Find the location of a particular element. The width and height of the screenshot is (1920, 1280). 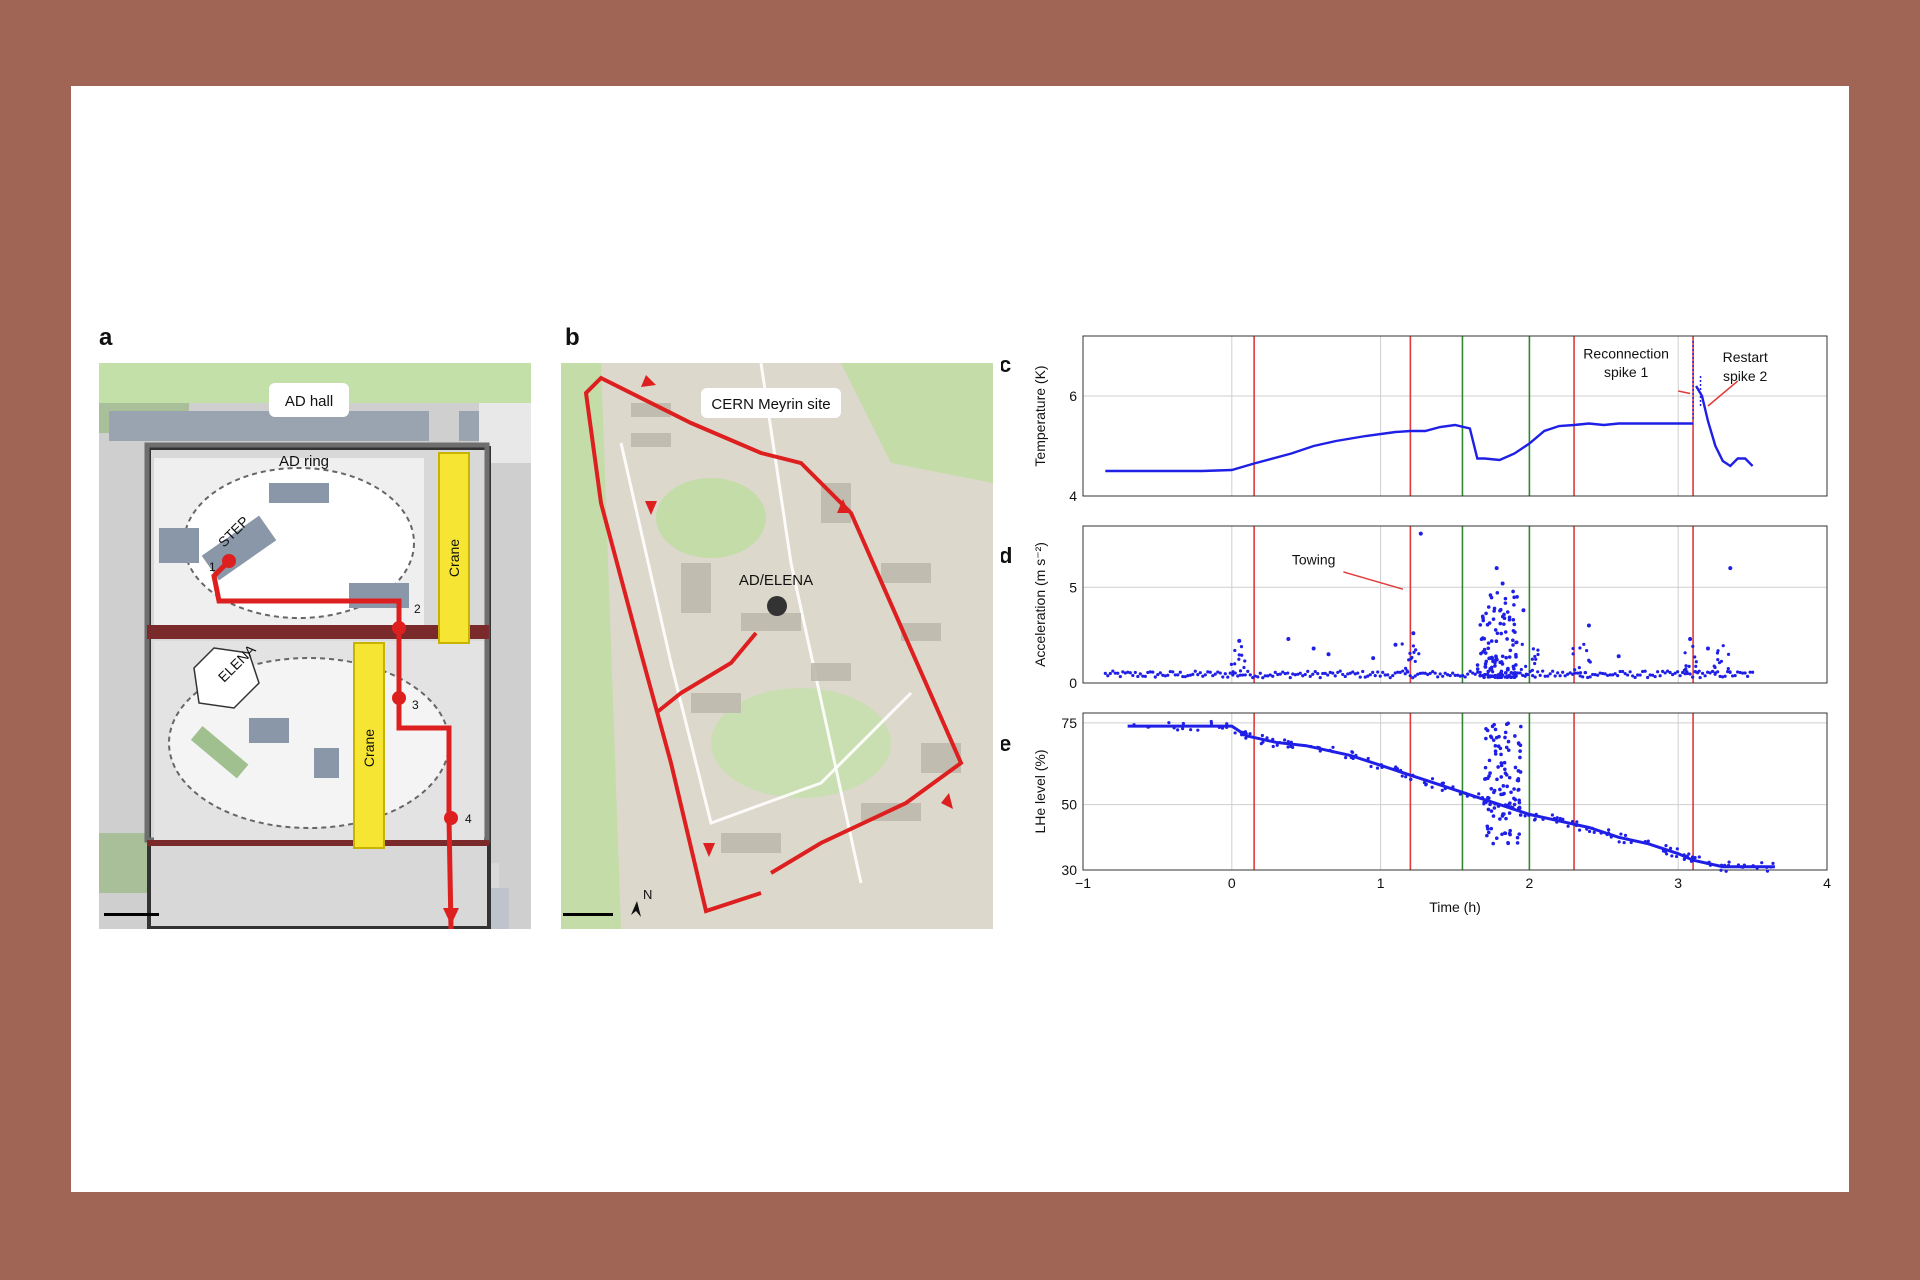

ad-elena-marker is located at coordinates (777, 606).